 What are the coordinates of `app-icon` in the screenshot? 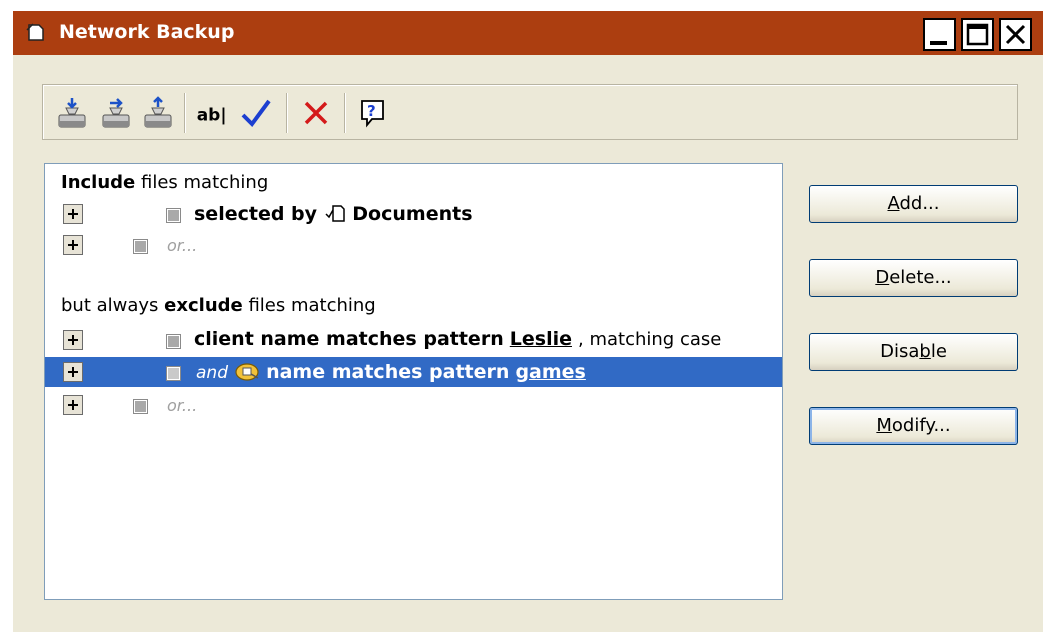 It's located at (36, 32).